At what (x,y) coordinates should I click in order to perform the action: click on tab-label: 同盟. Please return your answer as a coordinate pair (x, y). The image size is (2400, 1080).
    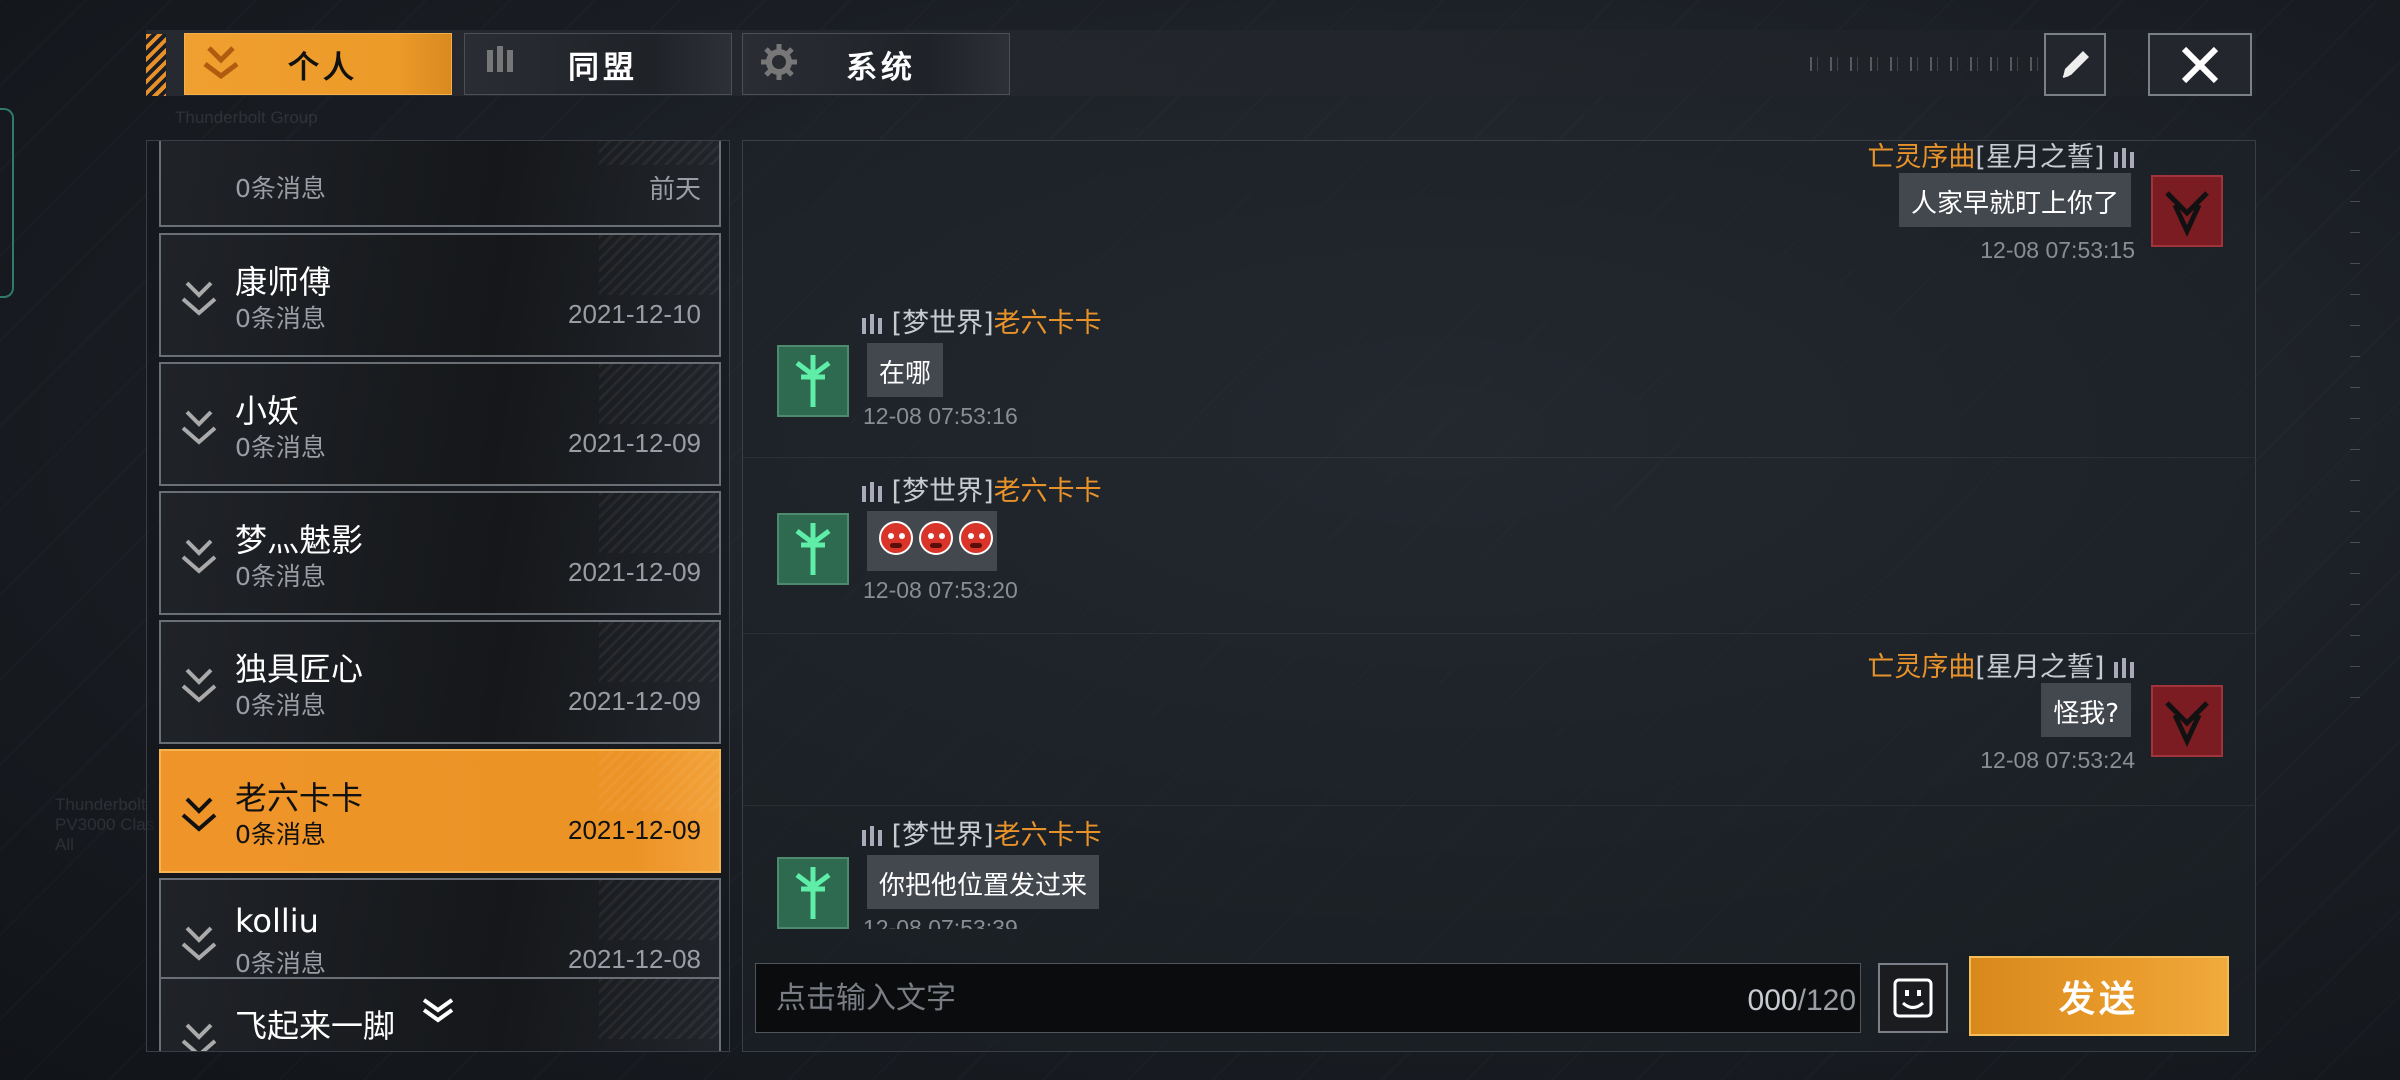
    Looking at the image, I should click on (603, 67).